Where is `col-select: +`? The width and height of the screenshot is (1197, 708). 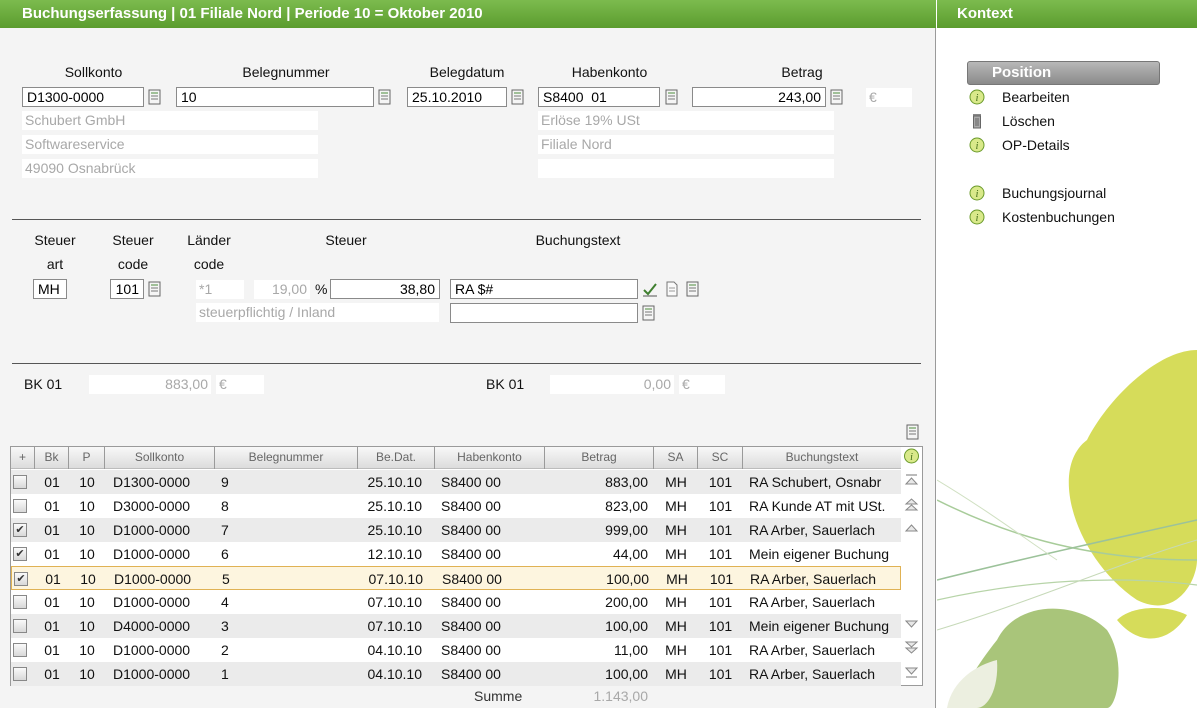
col-select: + is located at coordinates (23, 458).